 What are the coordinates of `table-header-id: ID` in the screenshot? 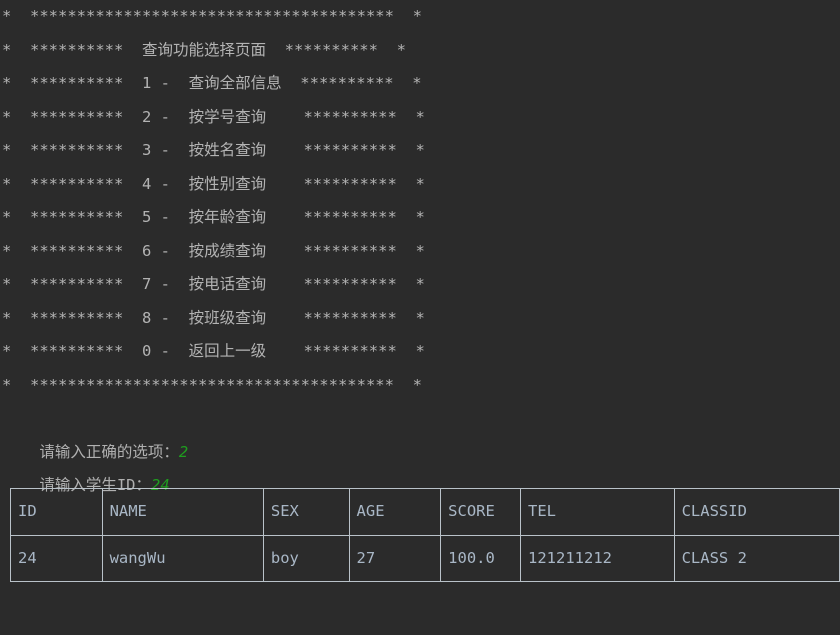 It's located at (56, 512).